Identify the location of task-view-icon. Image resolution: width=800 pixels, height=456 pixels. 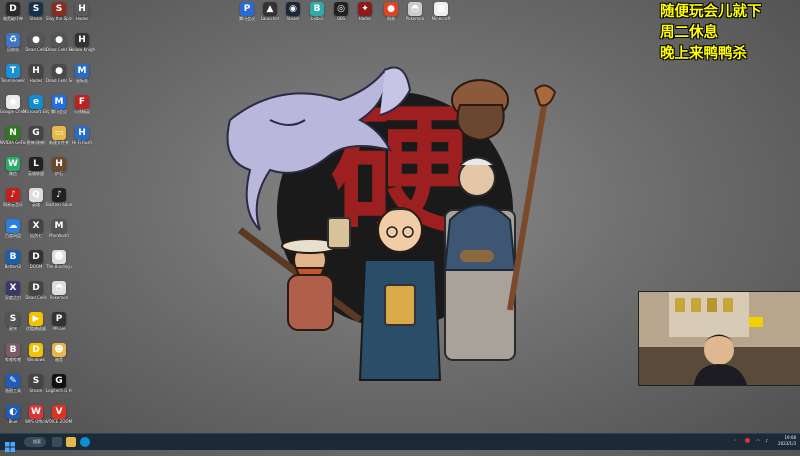
(57, 442).